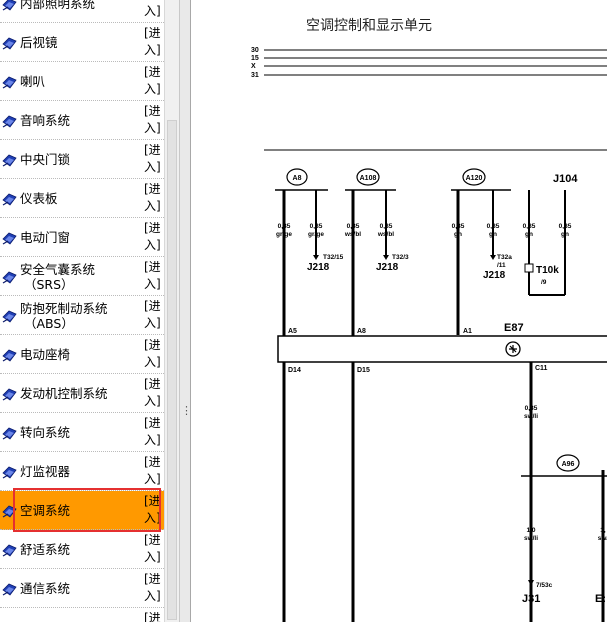 The height and width of the screenshot is (622, 607). Describe the element at coordinates (255, 50) in the screenshot. I see `rail-label-30: 30` at that location.